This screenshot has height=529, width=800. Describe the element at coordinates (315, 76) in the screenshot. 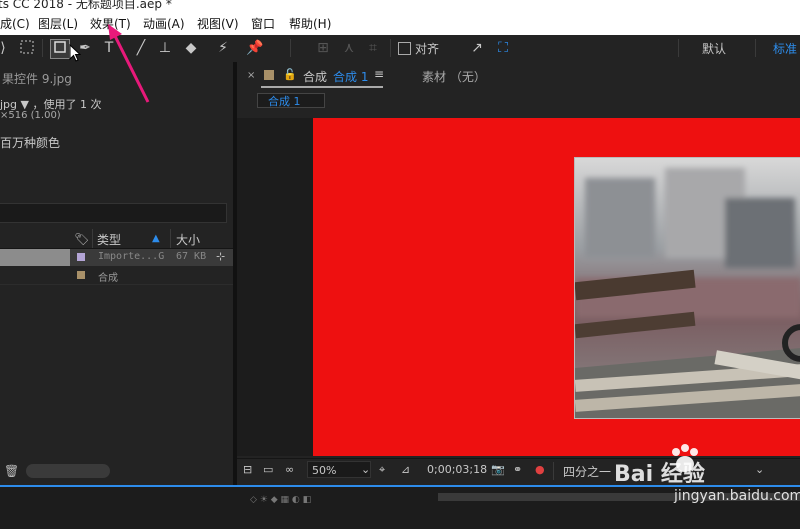

I see `comp-tab-prefix: 合成` at that location.